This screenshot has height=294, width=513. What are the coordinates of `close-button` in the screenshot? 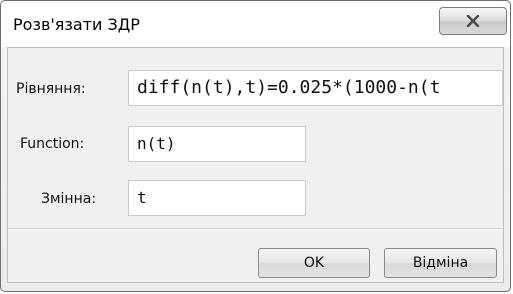 It's located at (473, 21).